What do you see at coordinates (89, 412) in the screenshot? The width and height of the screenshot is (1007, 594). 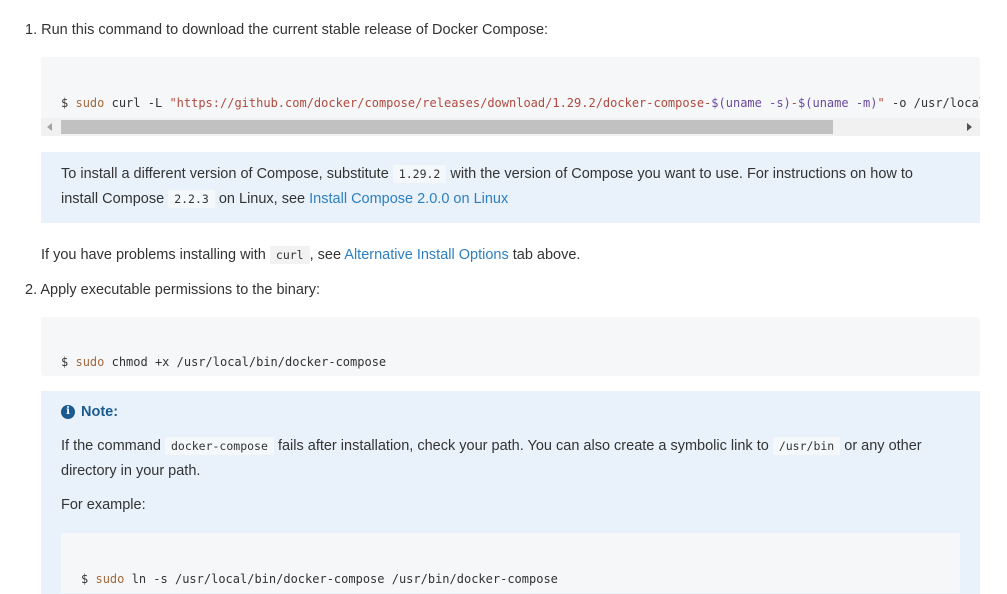 I see `note-title: i Note:` at bounding box center [89, 412].